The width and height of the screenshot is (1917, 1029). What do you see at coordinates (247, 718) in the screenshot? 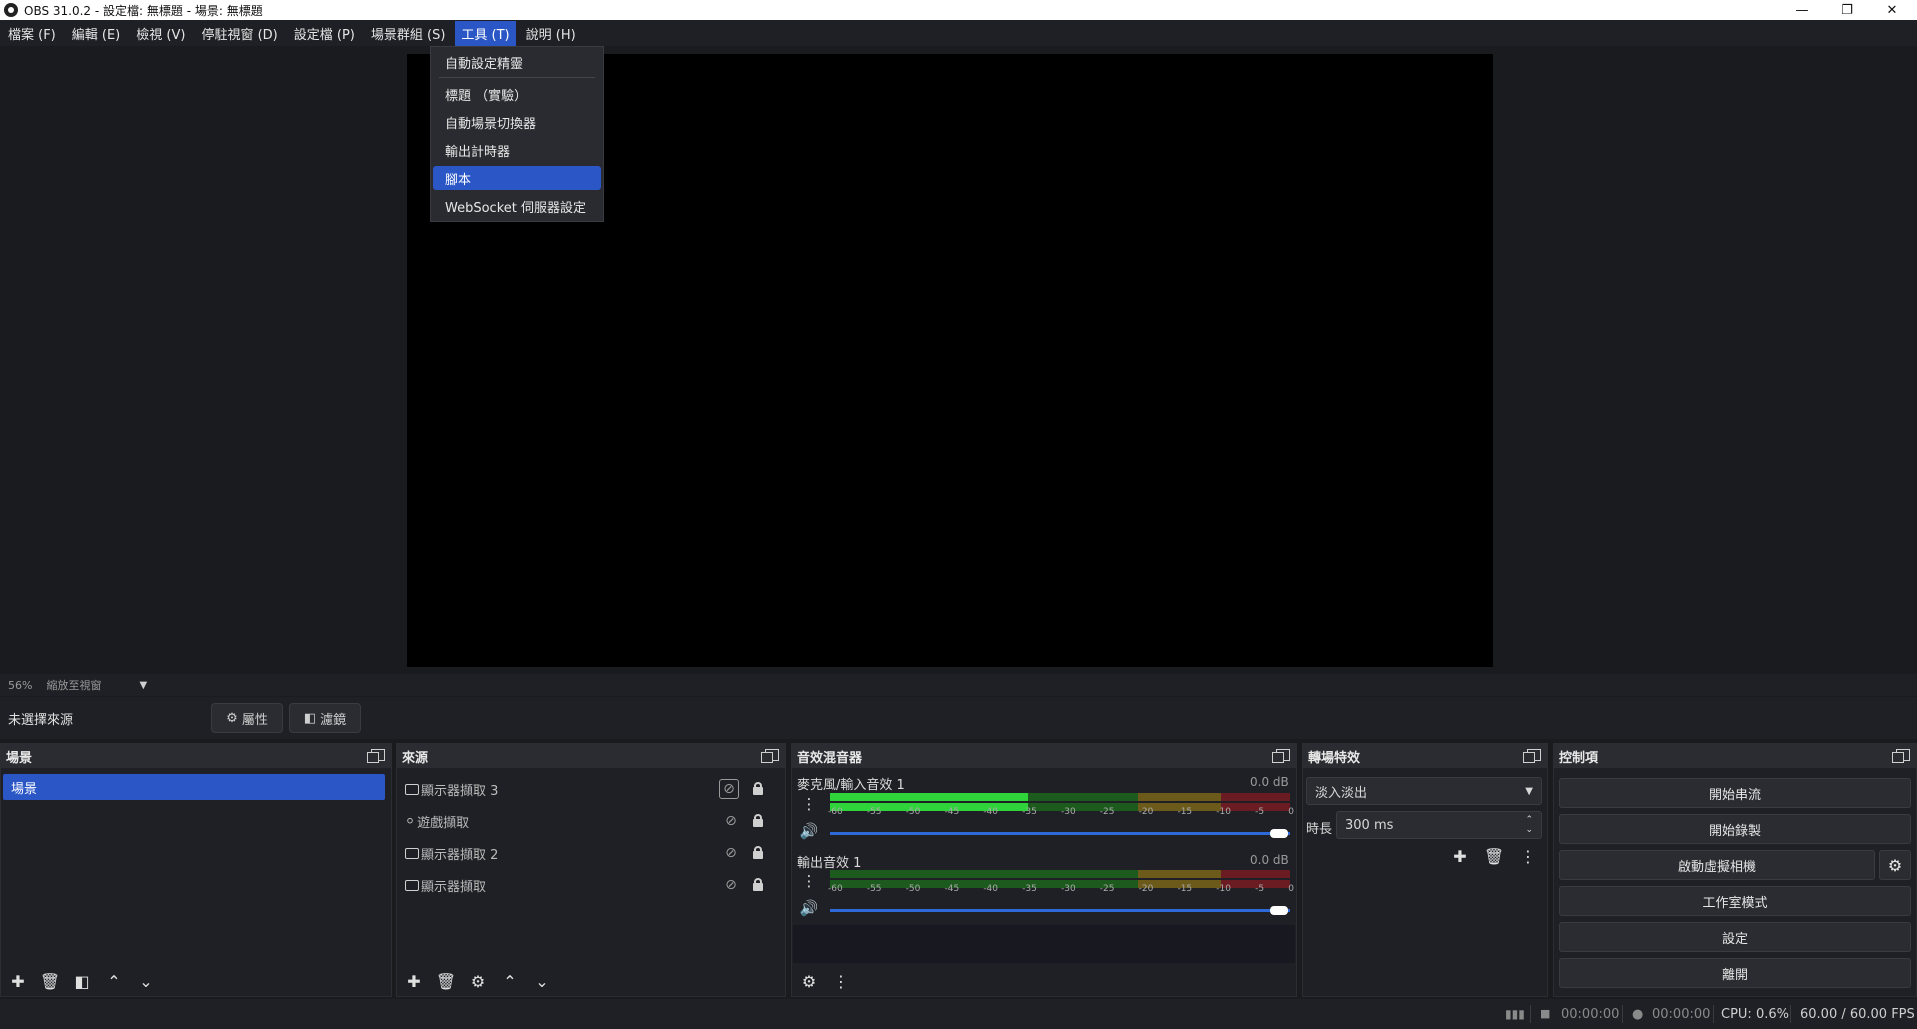
I see `properties-button: ⚙ 屬性` at bounding box center [247, 718].